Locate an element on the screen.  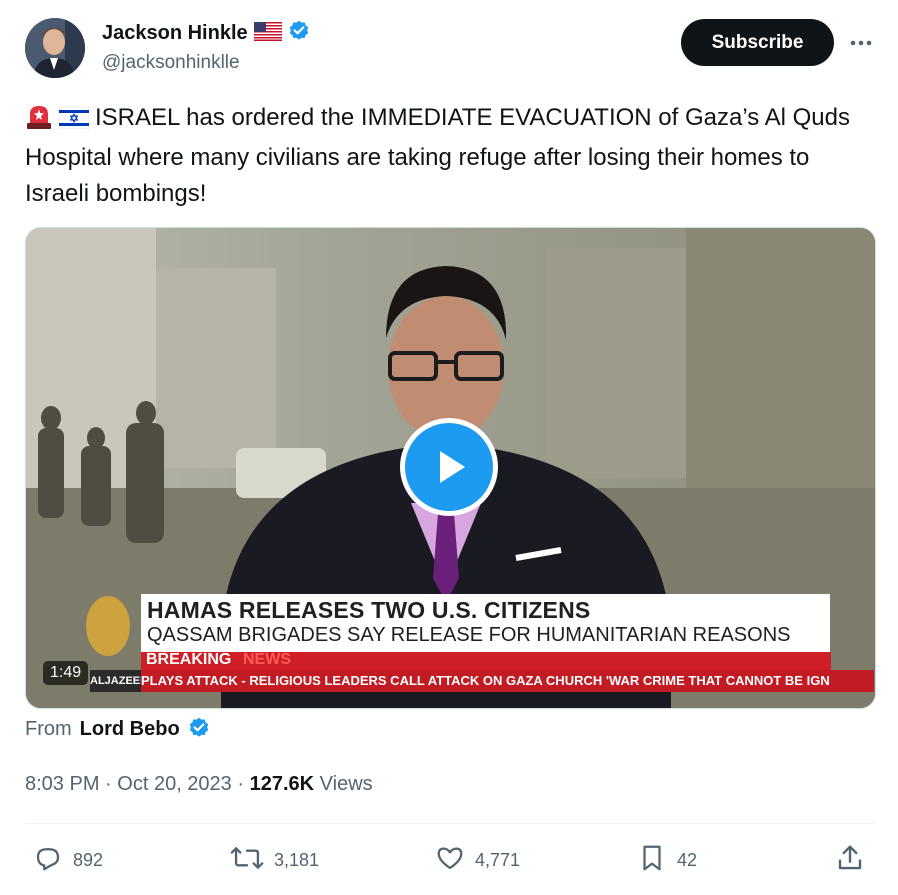
attribution: From Lord Bebo is located at coordinates (117, 729).